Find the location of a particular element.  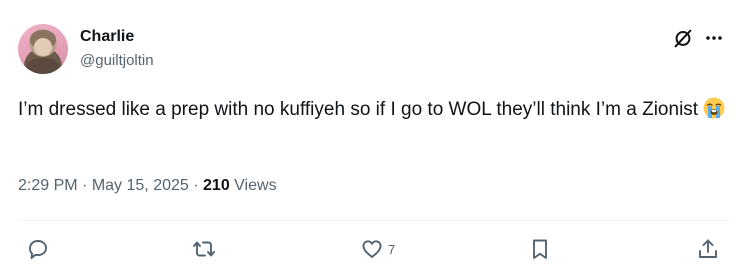

tweet-time: 2:29 PM is located at coordinates (48, 185).